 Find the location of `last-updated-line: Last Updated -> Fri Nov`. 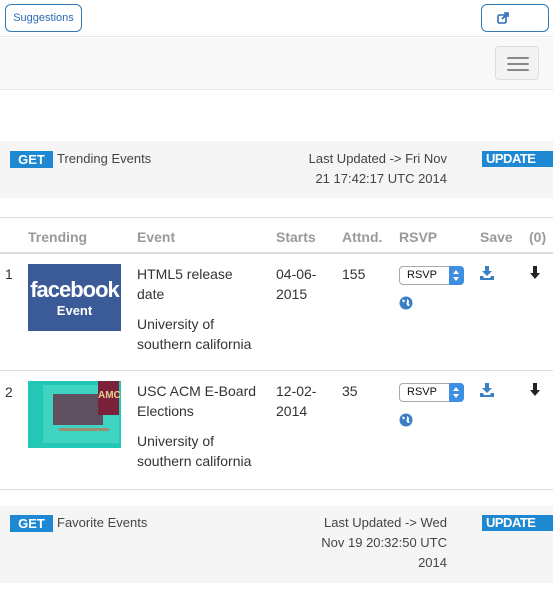

last-updated-line: Last Updated -> Fri Nov is located at coordinates (377, 158).